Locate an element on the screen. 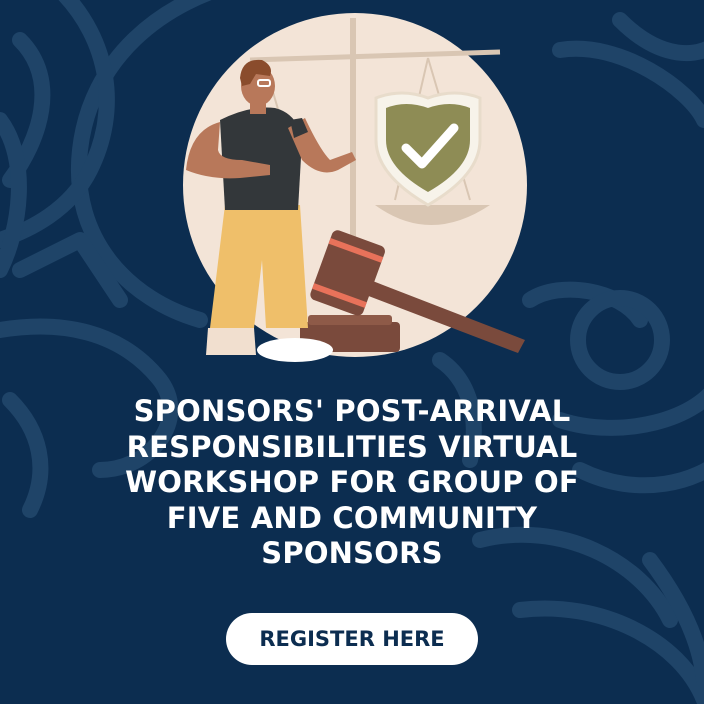 This screenshot has width=704, height=704. workshop-title-line: RESPONSIBILITIES VIRTUAL is located at coordinates (352, 446).